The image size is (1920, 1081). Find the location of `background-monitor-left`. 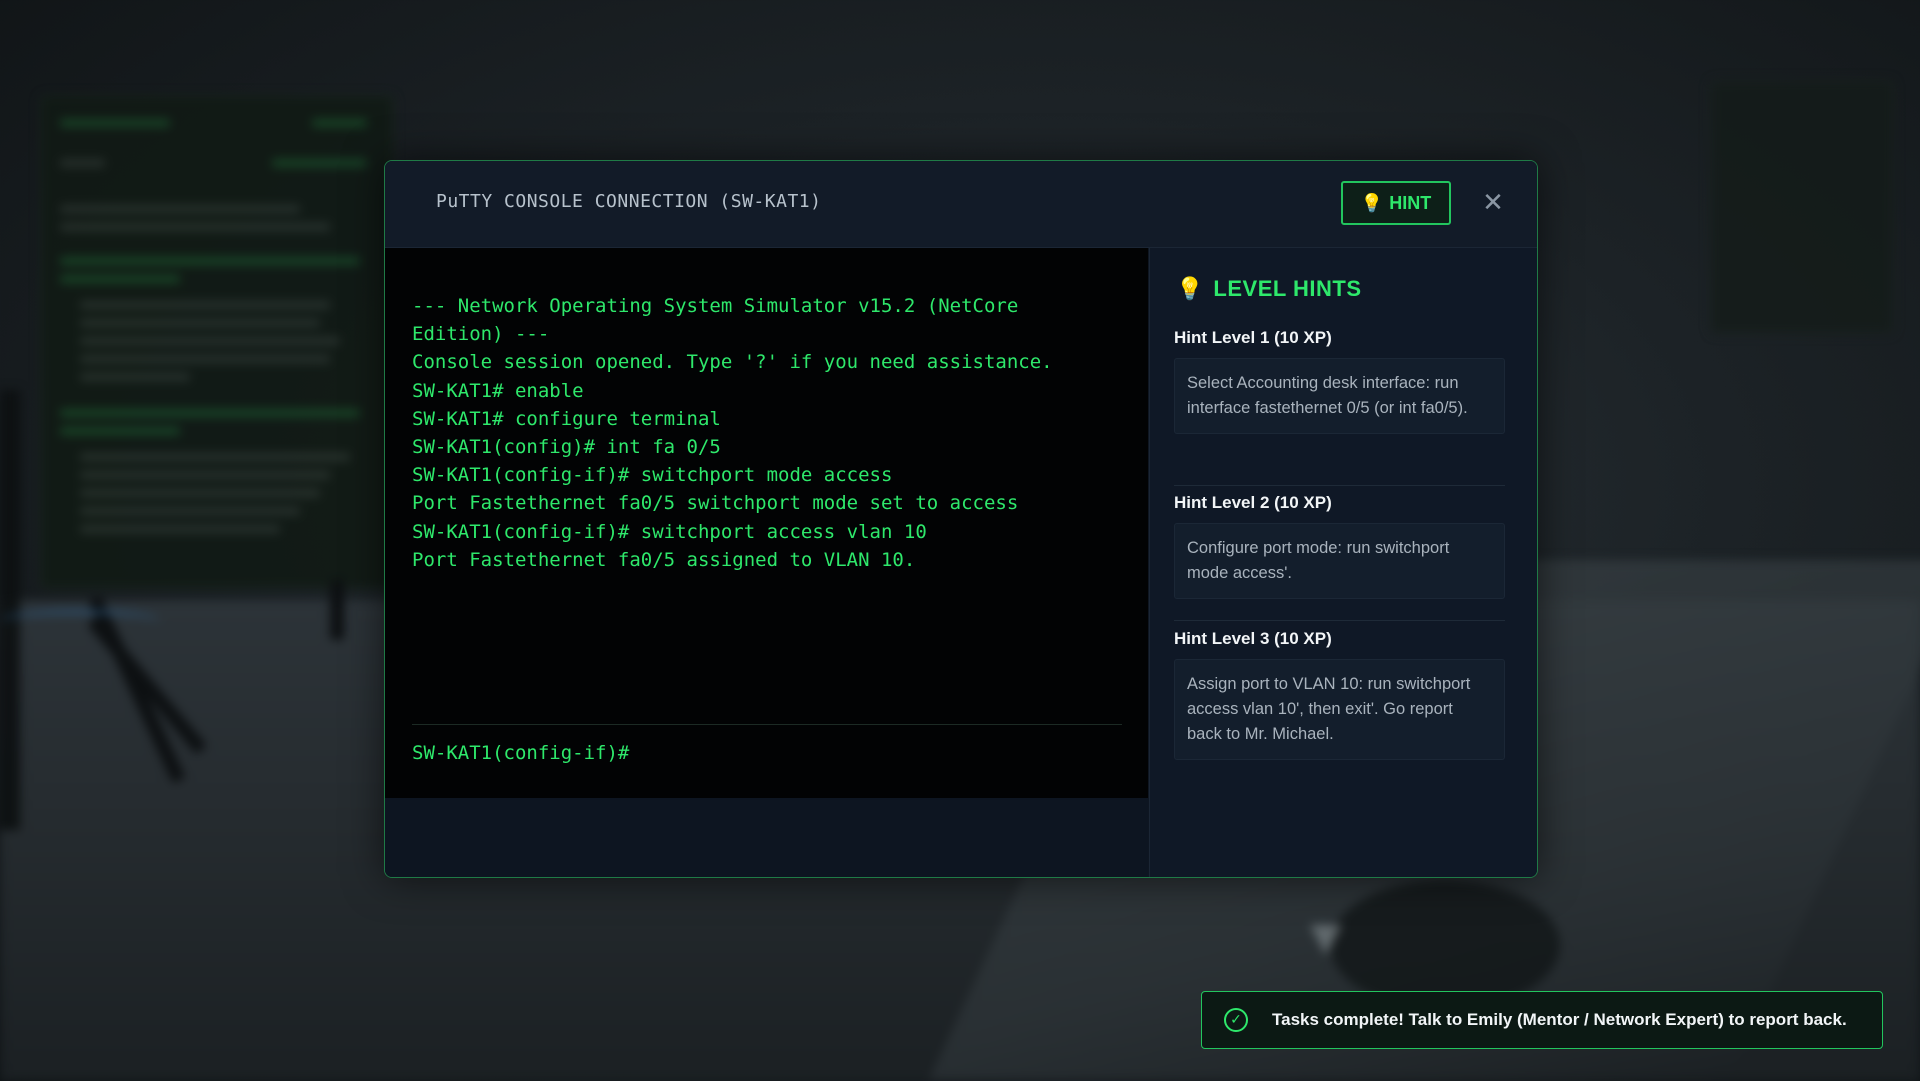

background-monitor-left is located at coordinates (217, 342).